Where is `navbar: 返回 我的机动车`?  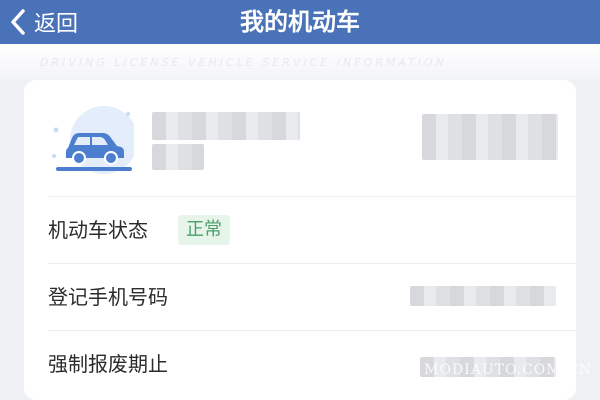 navbar: 返回 我的机动车 is located at coordinates (300, 22).